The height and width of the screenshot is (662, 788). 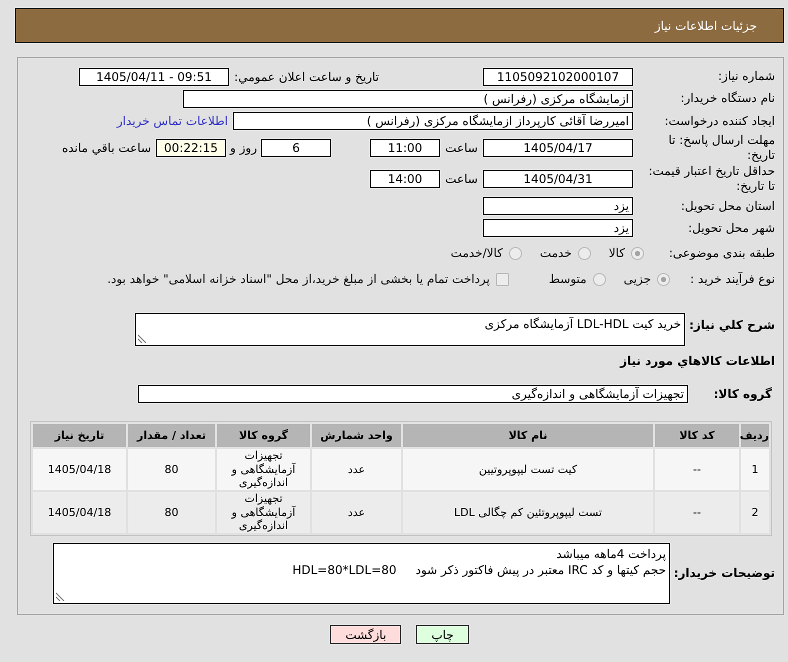 What do you see at coordinates (154, 77) in the screenshot?
I see `announcement-date-field: 1405/04/11 - 09:51` at bounding box center [154, 77].